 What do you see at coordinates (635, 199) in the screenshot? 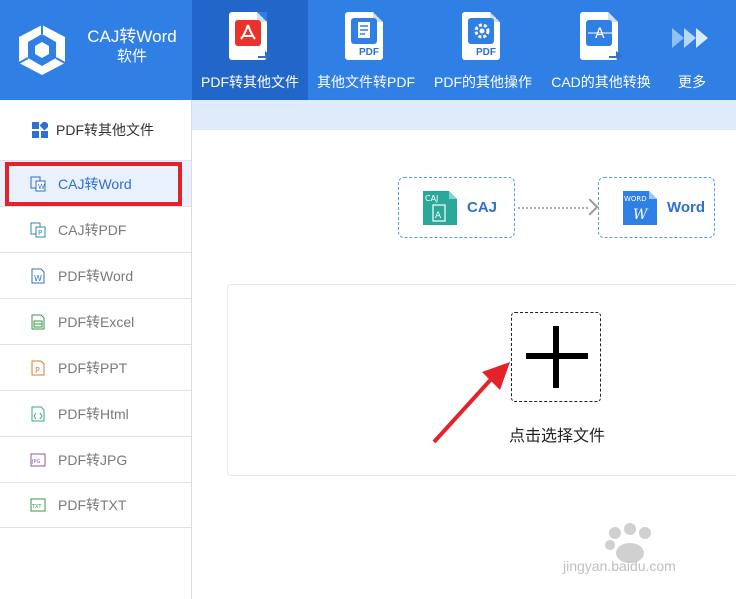
I see `word-badge-text: WORD` at bounding box center [635, 199].